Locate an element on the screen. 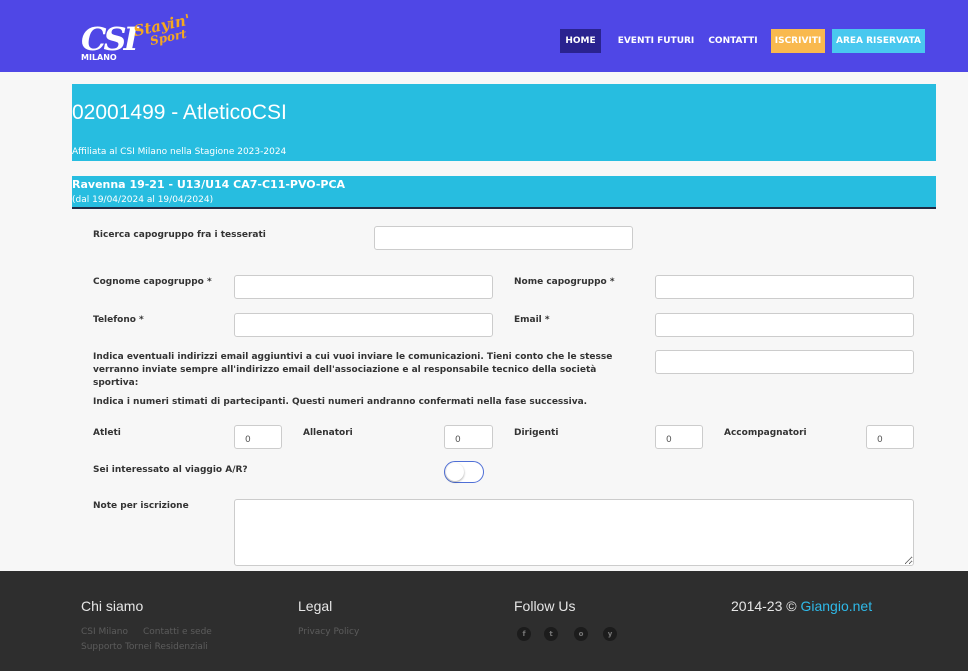  dirigenti-label: Dirigenti is located at coordinates (536, 433).